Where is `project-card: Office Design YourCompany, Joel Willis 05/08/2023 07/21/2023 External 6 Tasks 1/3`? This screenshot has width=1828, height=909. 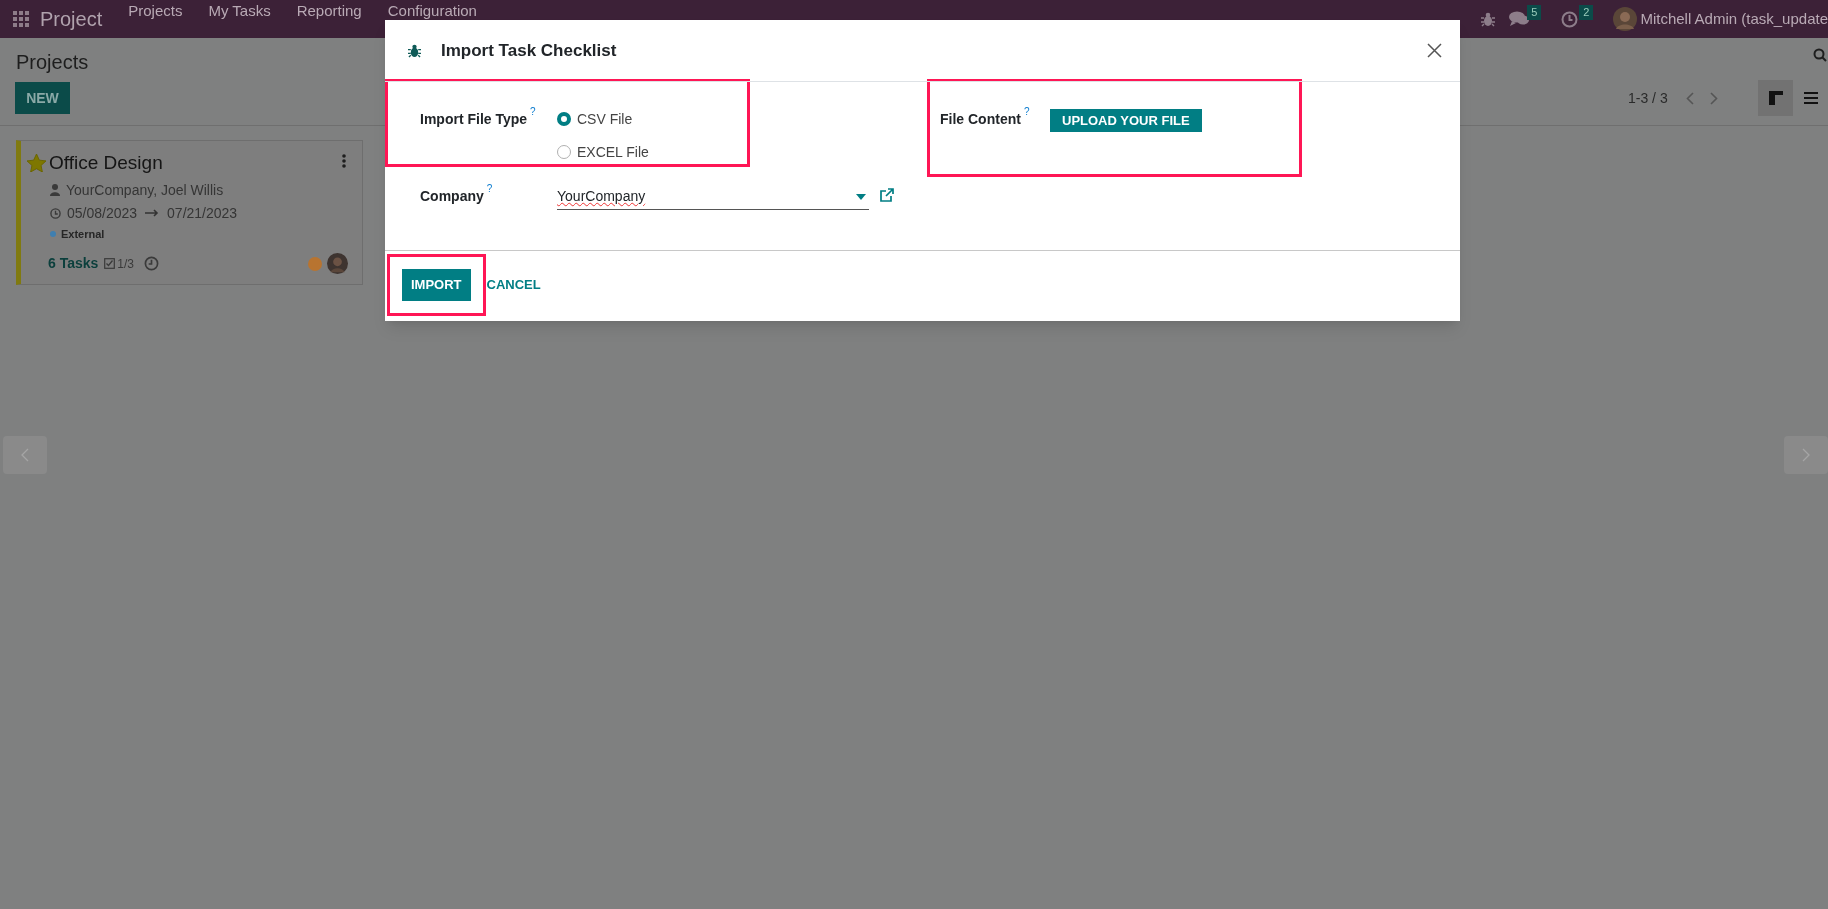 project-card: Office Design YourCompany, Joel Willis 05/08/2023 07/21/2023 External 6 Tasks 1/3 is located at coordinates (189, 212).